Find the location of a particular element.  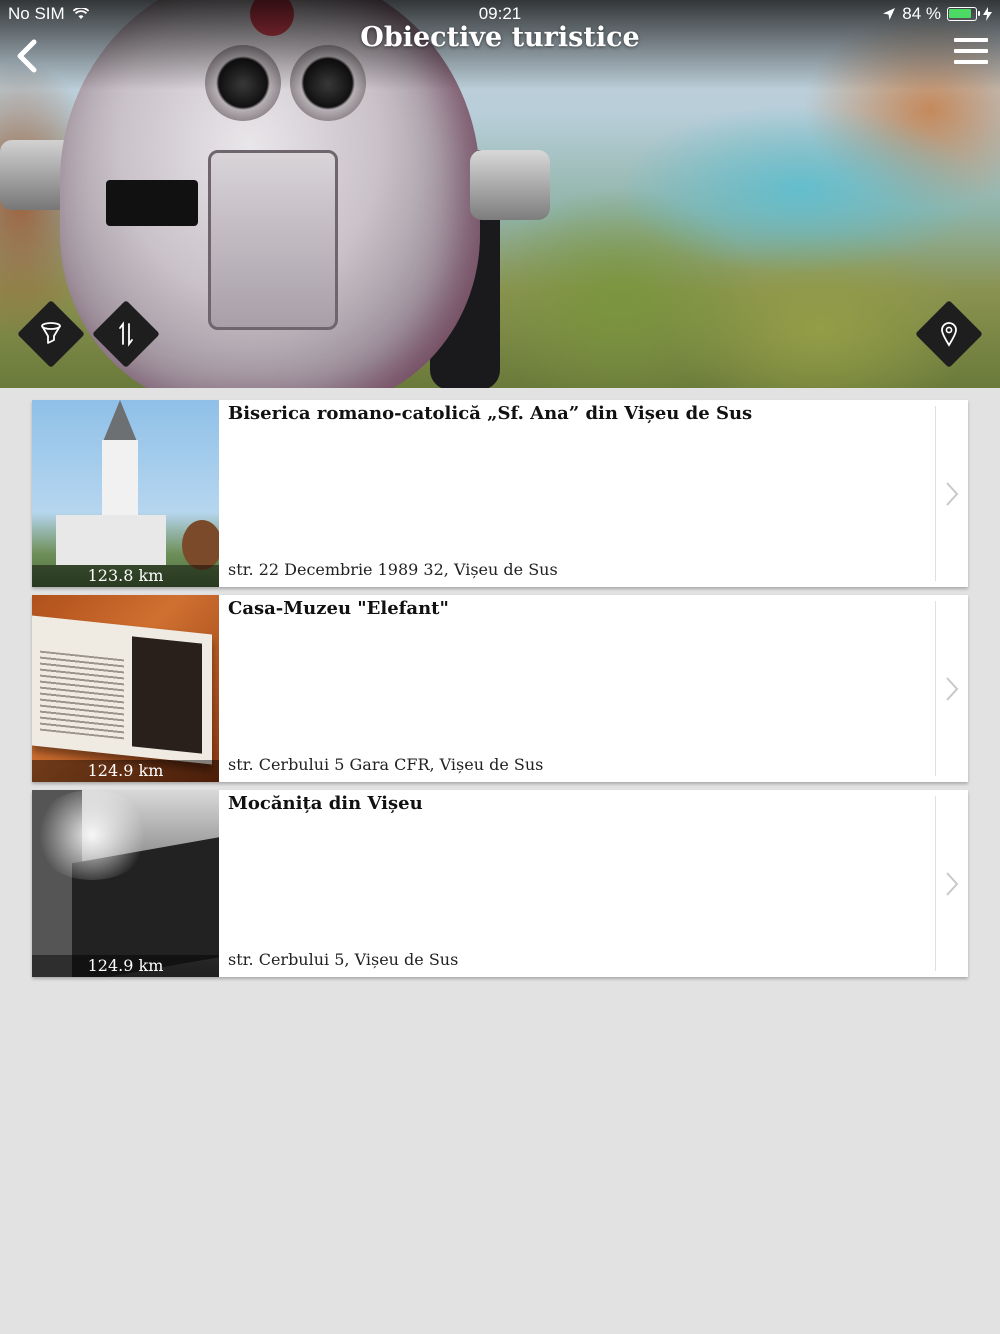

sort-button is located at coordinates (126, 334).